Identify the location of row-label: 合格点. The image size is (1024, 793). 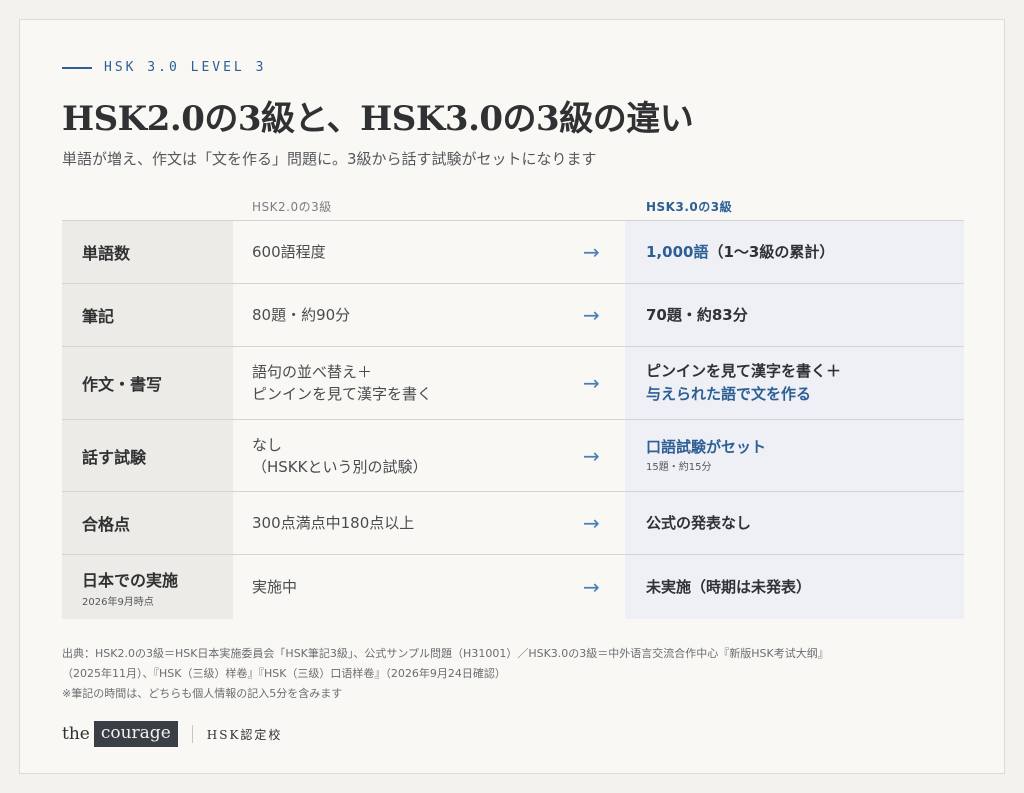
(106, 524).